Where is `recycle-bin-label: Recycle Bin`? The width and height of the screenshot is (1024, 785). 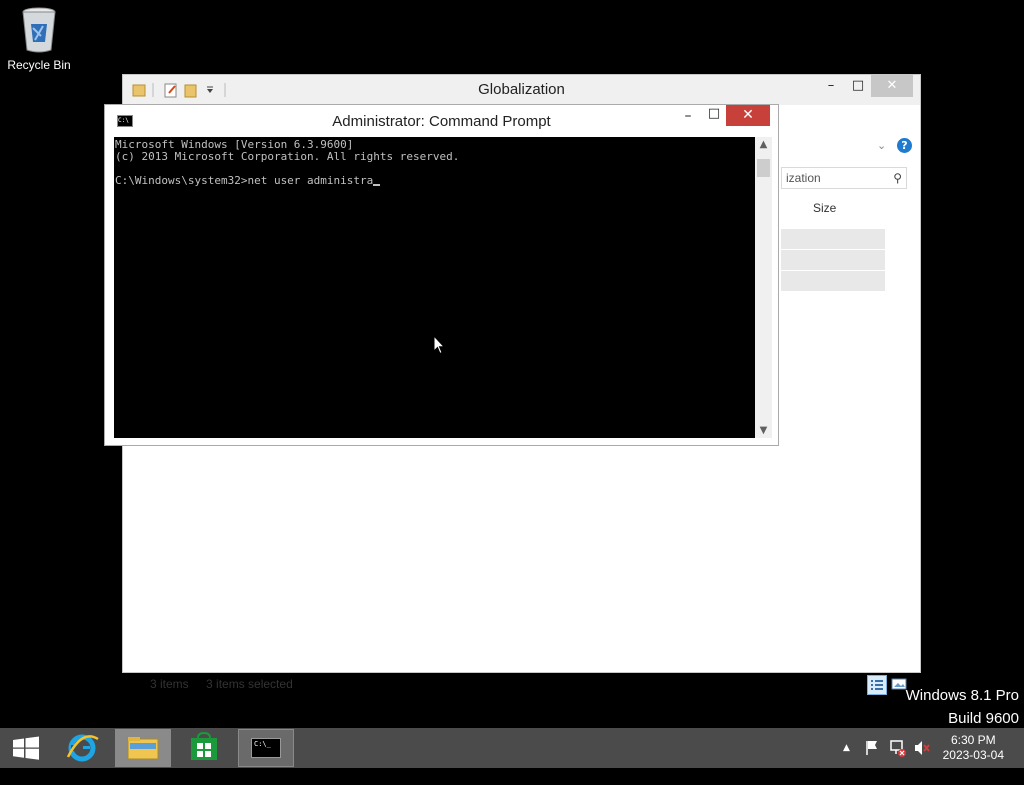
recycle-bin-label: Recycle Bin is located at coordinates (39, 65).